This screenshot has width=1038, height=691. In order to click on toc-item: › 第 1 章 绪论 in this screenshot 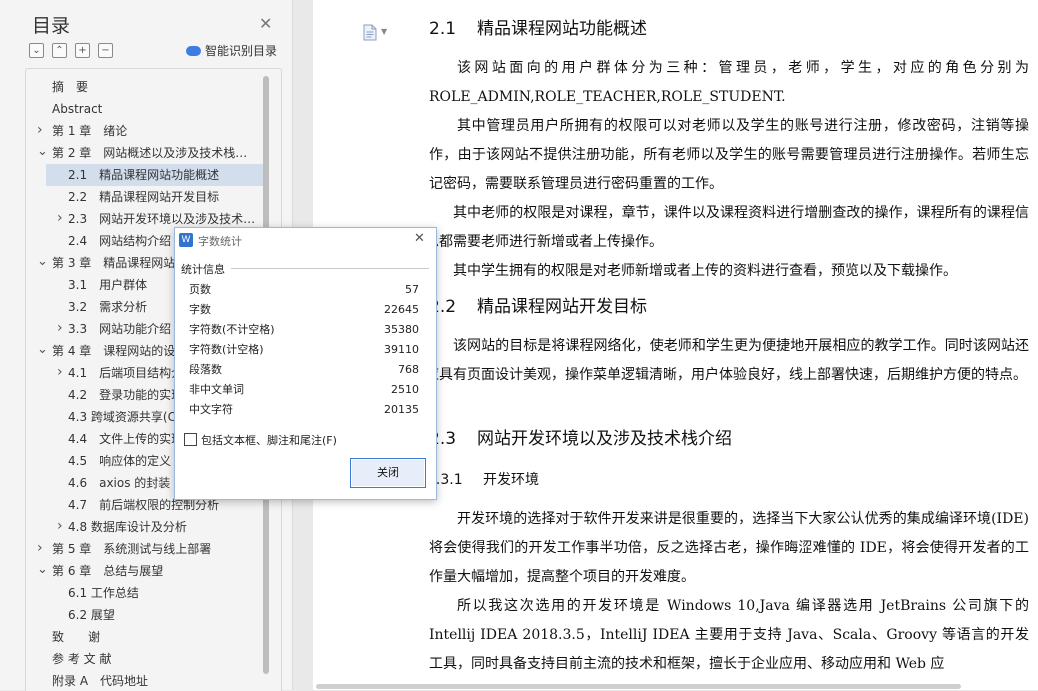, I will do `click(144, 131)`.